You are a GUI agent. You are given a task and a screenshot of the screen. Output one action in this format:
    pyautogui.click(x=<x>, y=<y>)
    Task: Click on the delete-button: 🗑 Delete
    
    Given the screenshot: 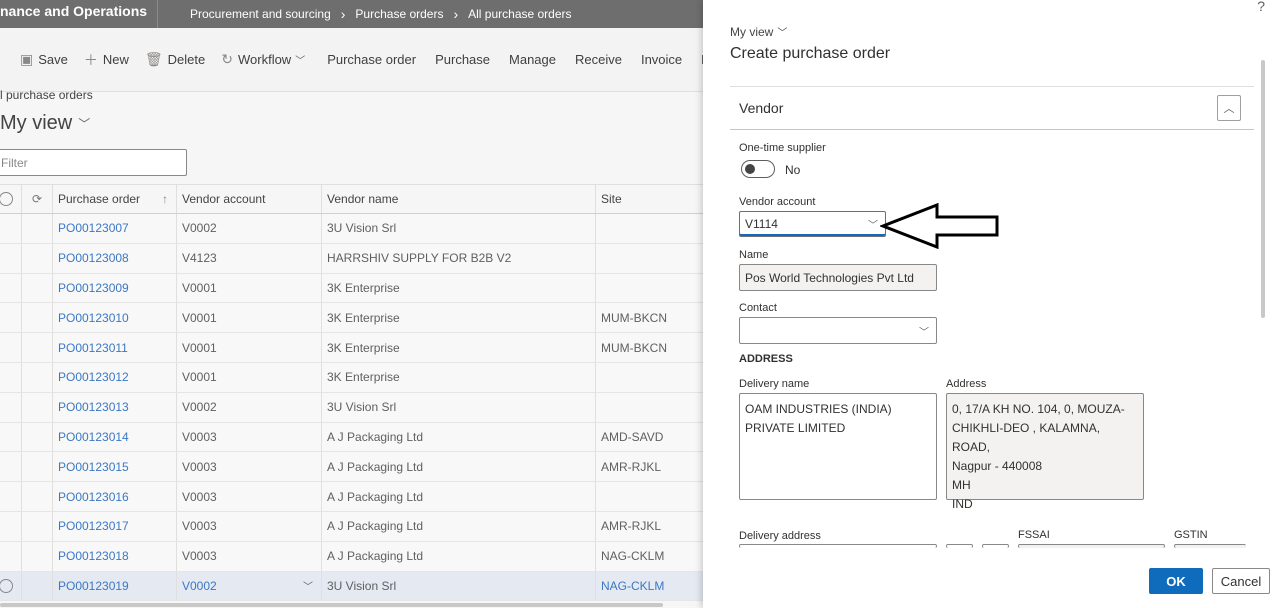 What is the action you would take?
    pyautogui.click(x=175, y=60)
    